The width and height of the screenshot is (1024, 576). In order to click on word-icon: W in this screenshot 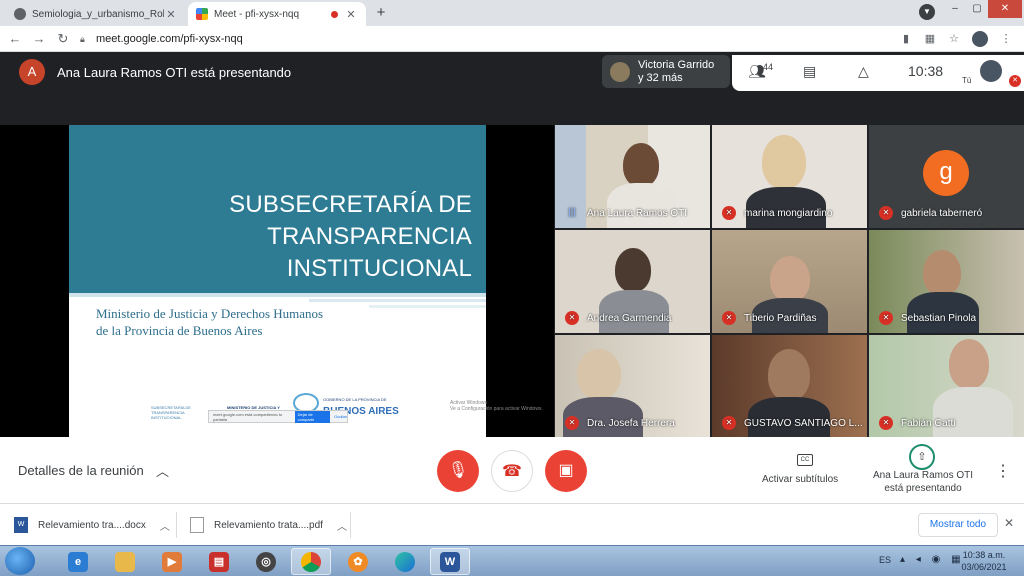, I will do `click(450, 561)`.